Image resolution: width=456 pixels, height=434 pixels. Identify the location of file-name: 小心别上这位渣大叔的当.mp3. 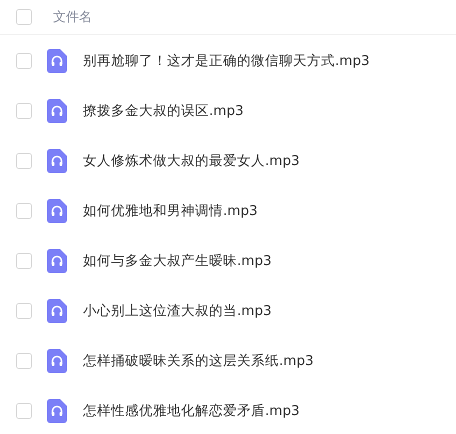
(177, 311).